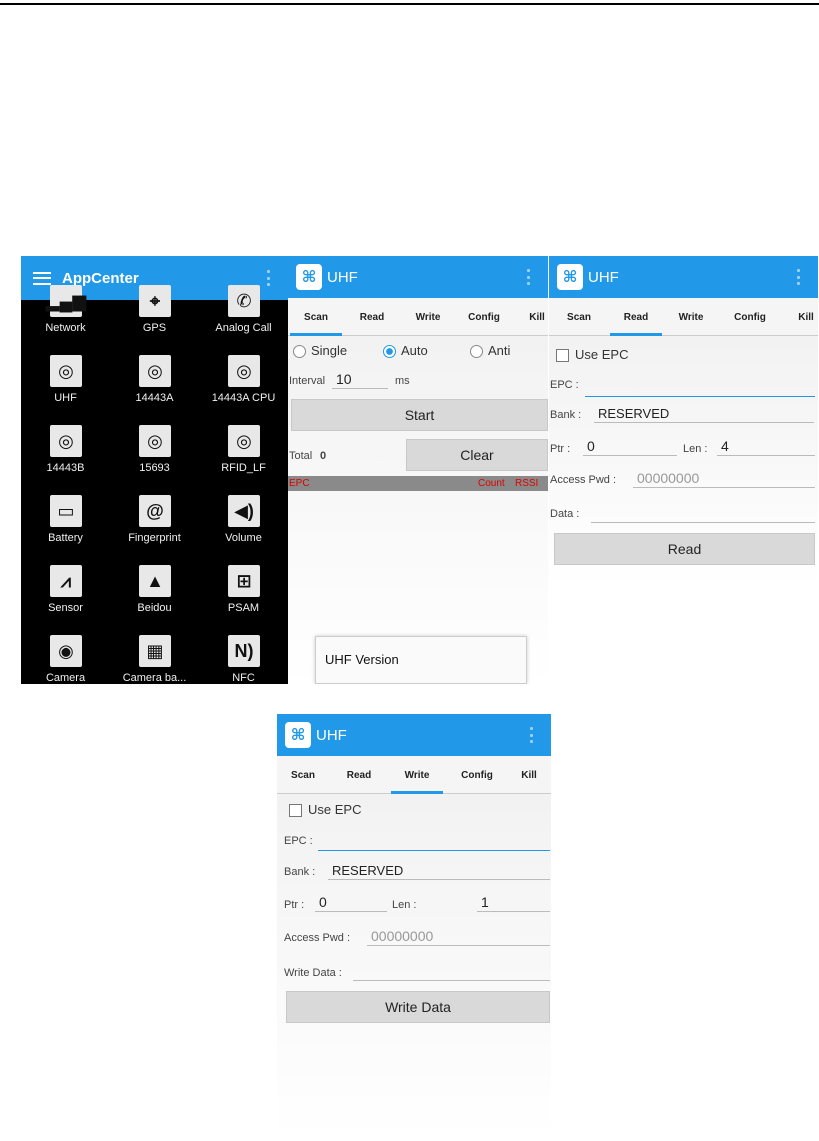  I want to click on app-tile: ✆ Analog Call, so click(243, 315).